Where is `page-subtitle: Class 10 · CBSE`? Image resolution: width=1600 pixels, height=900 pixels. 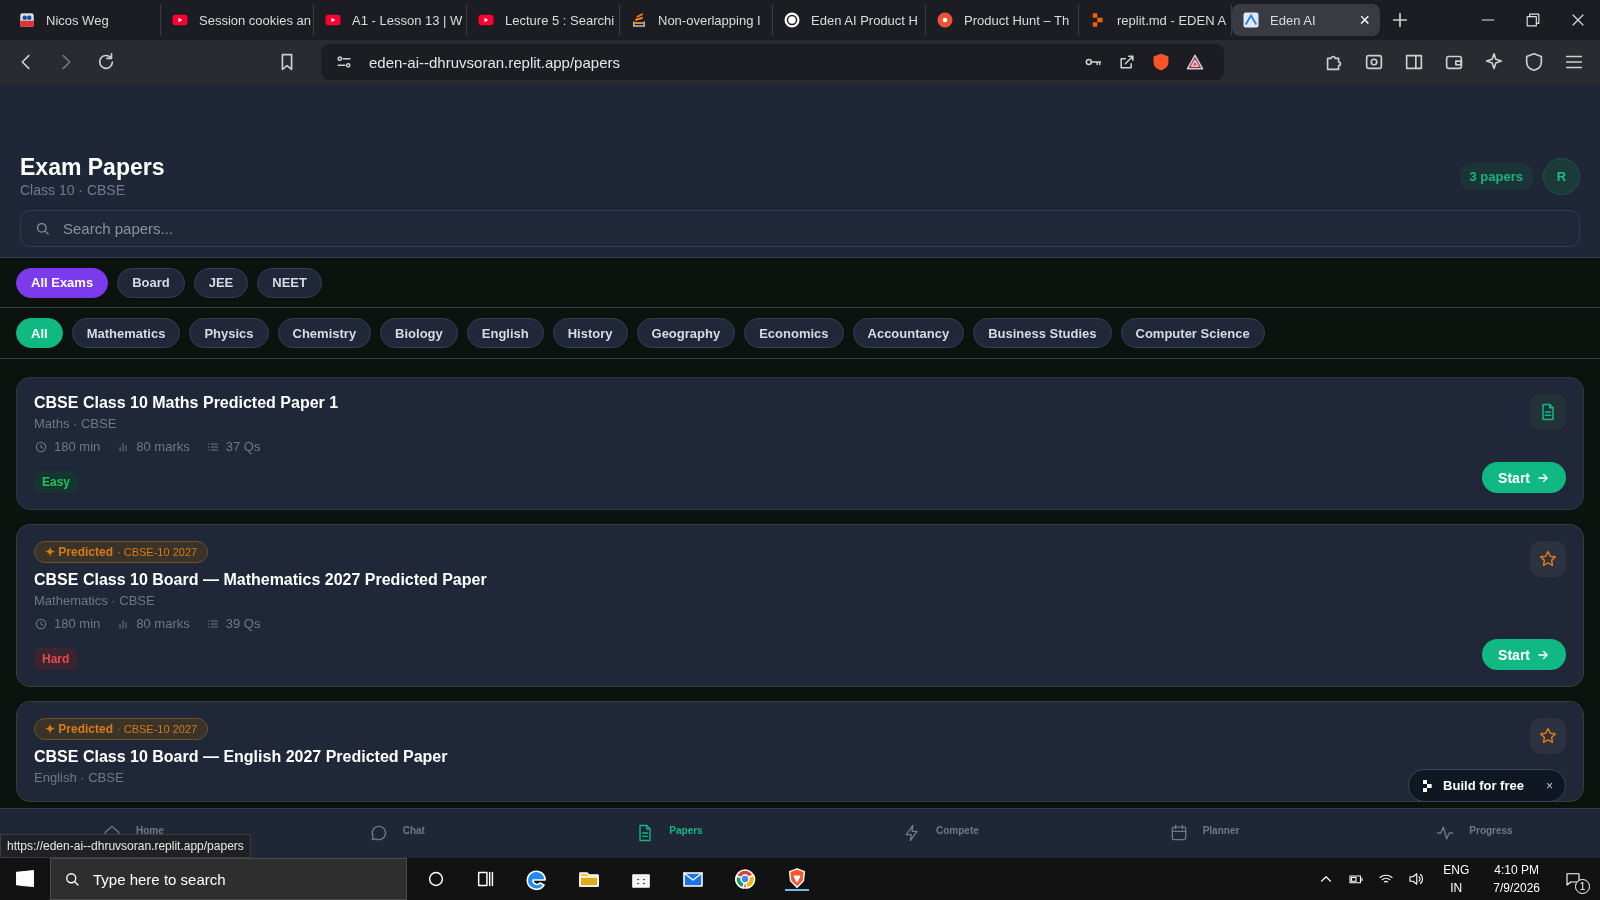
page-subtitle: Class 10 · CBSE is located at coordinates (73, 190).